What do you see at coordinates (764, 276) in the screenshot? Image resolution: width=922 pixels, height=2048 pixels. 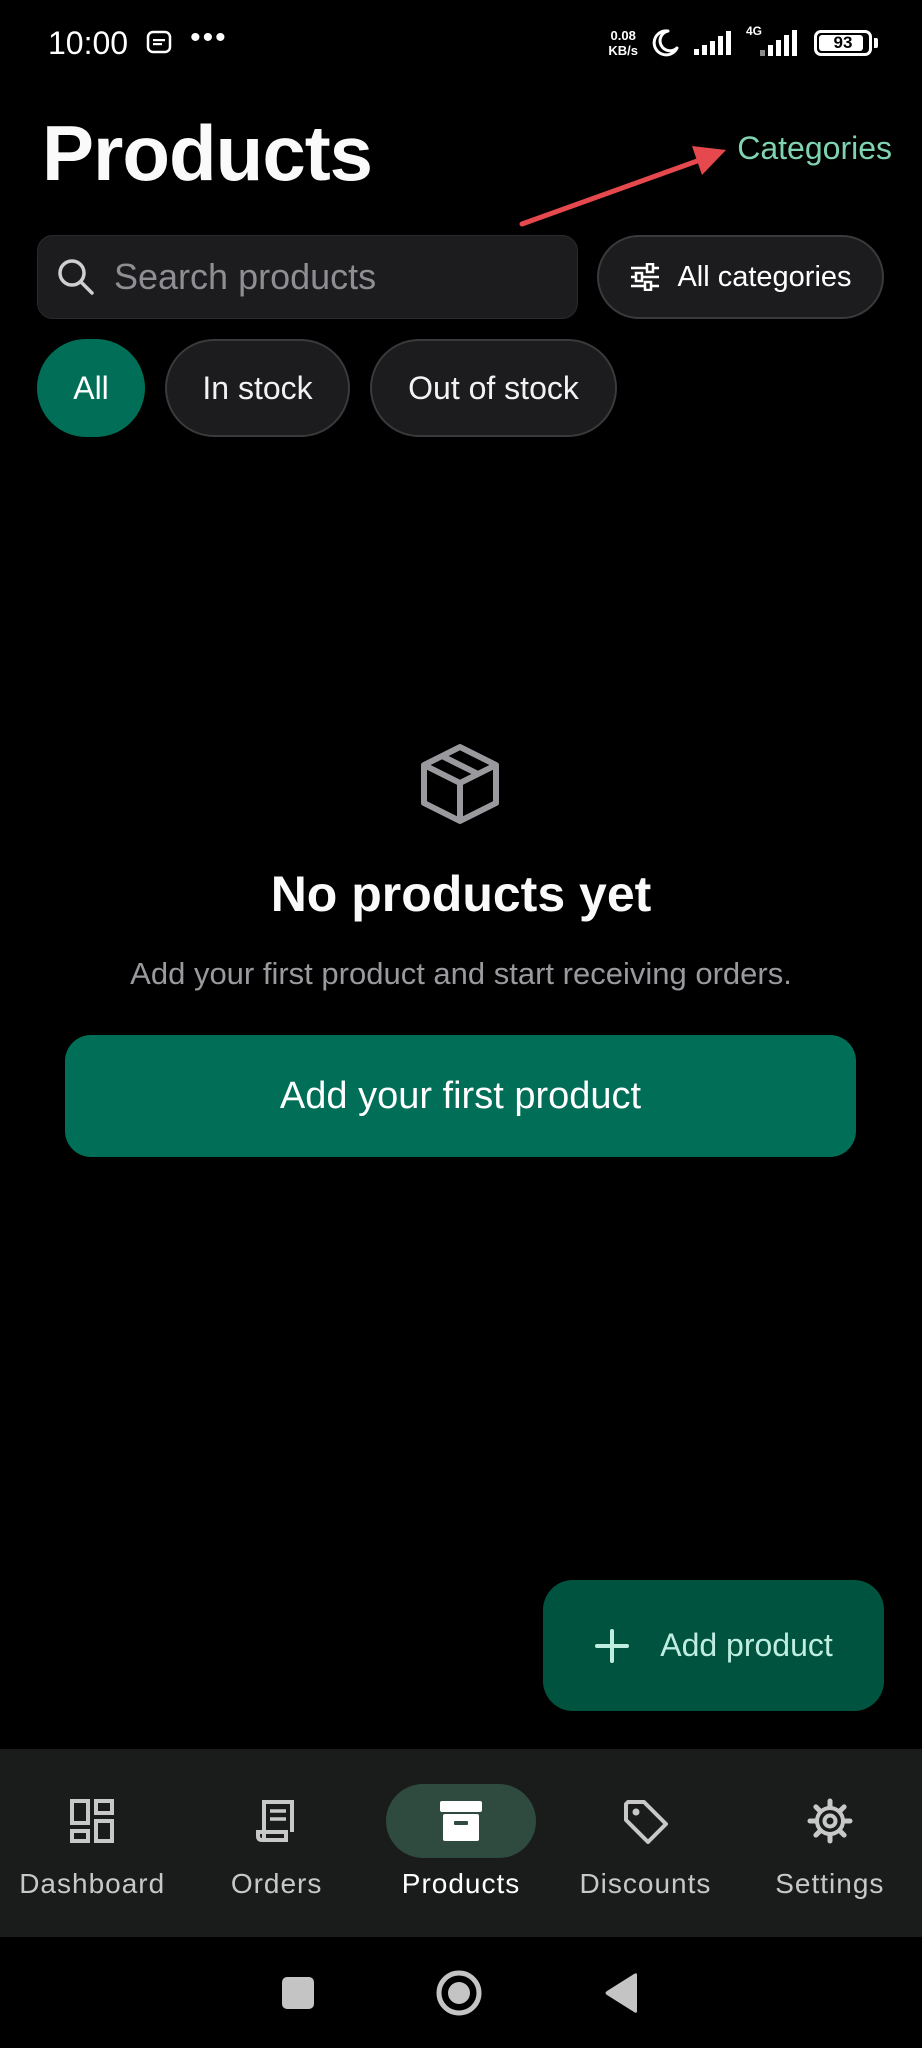 I see `all-categories-label: All categories` at bounding box center [764, 276].